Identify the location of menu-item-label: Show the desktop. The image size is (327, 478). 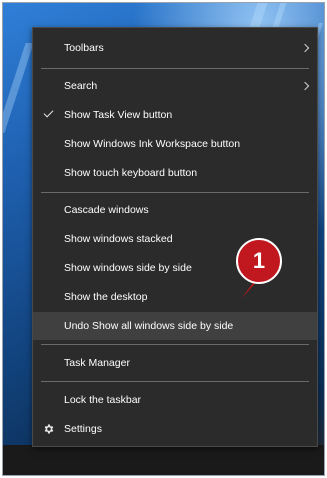
(106, 297).